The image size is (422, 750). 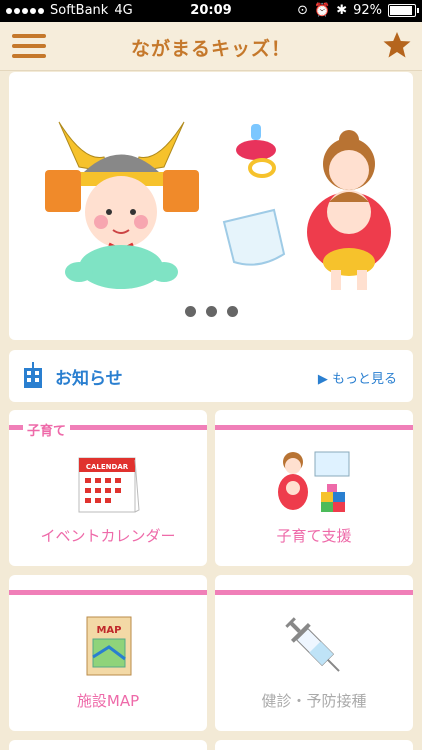 I want to click on see-more-link: ▶ もっと見る, so click(x=357, y=377).